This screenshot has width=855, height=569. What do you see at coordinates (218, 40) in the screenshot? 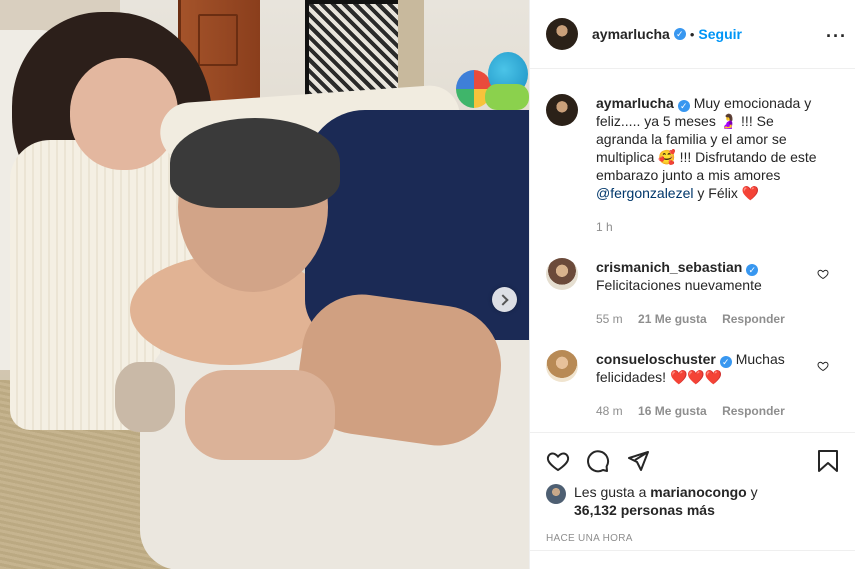
I see `door-panel` at bounding box center [218, 40].